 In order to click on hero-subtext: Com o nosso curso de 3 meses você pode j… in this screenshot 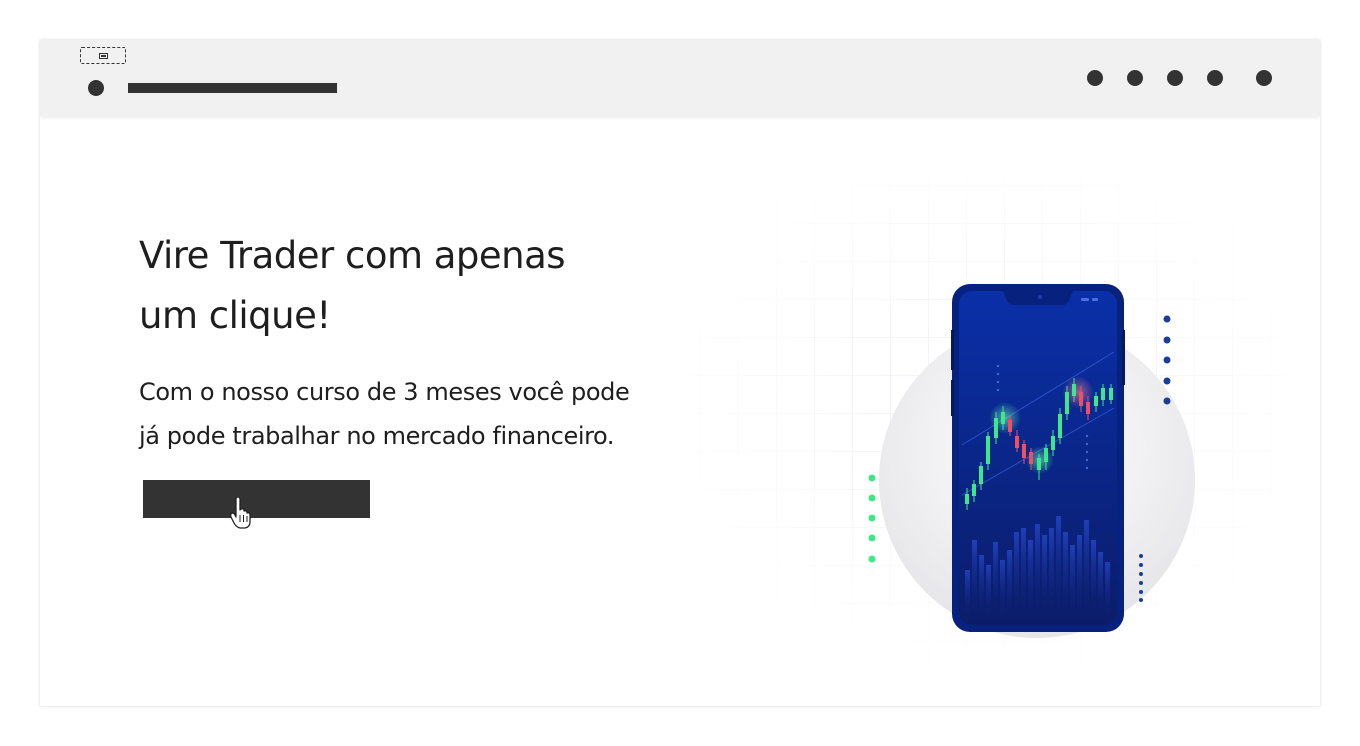, I will do `click(439, 414)`.